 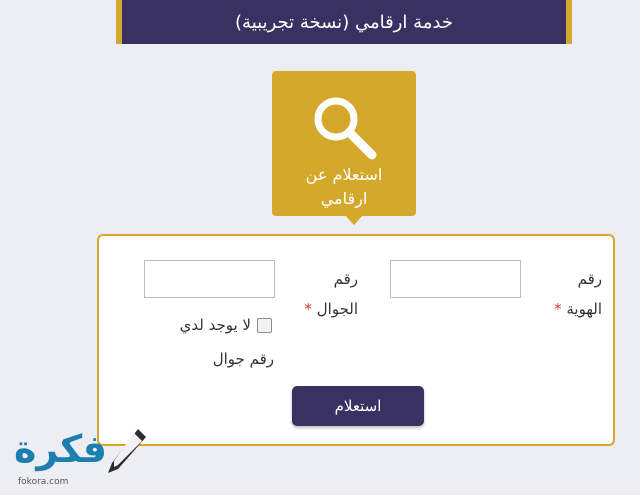 I want to click on search-icon, so click(x=345, y=128).